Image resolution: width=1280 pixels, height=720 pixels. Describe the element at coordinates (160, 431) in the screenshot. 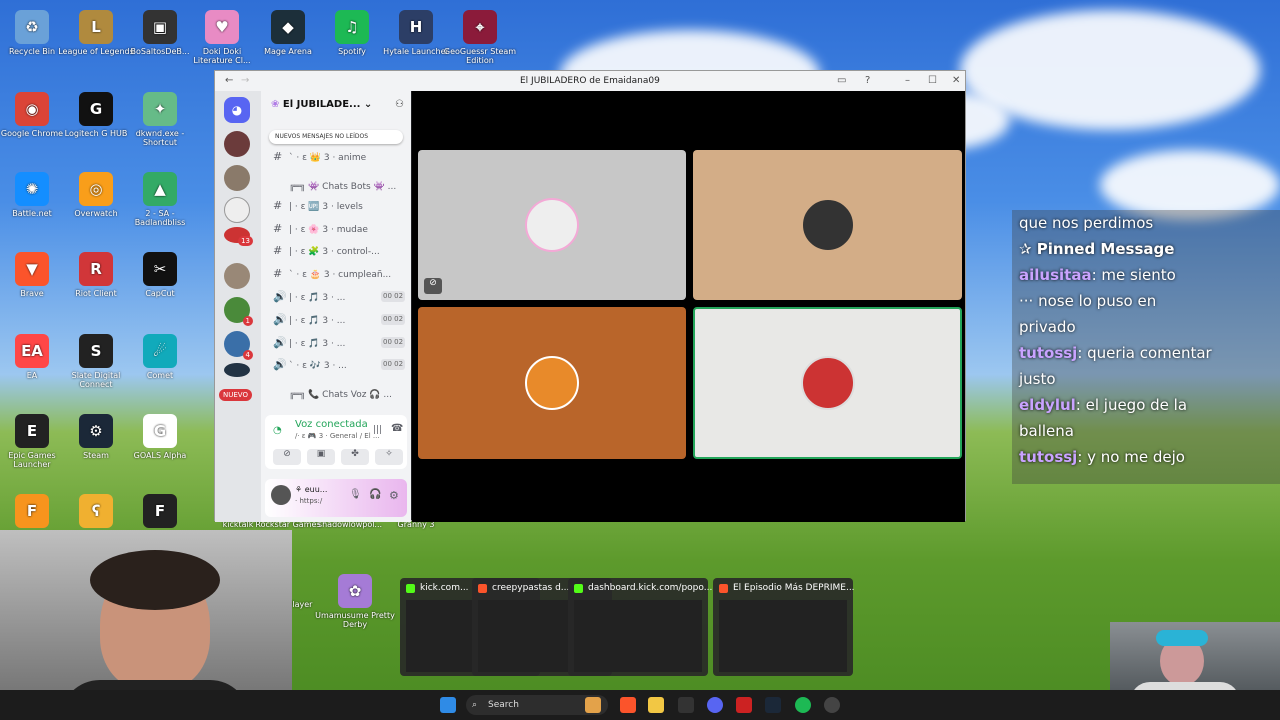

I see `app-icon: G` at that location.